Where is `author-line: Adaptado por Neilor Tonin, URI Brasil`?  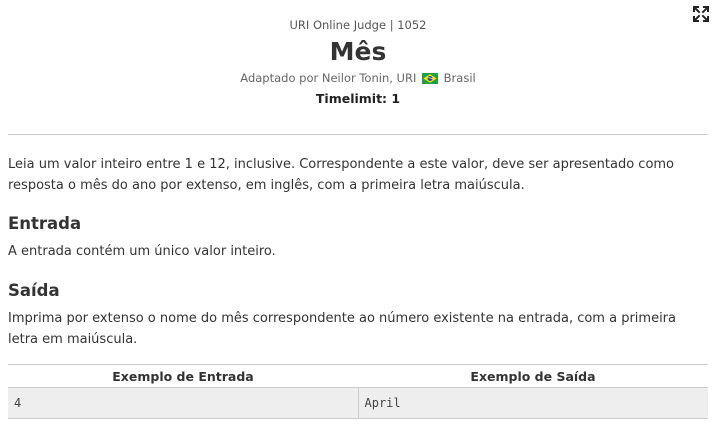 author-line: Adaptado por Neilor Tonin, URI Brasil is located at coordinates (358, 79).